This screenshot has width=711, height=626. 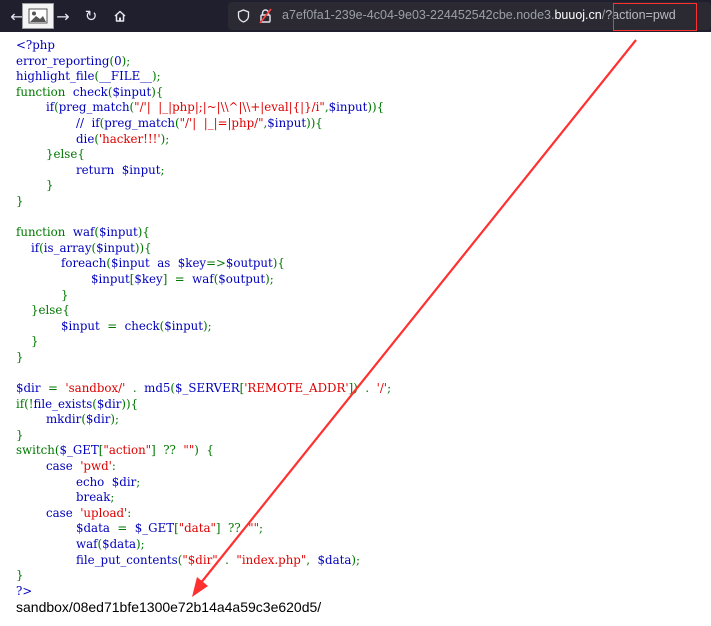 What do you see at coordinates (578, 15) in the screenshot?
I see `url-domain: buuoj.cn` at bounding box center [578, 15].